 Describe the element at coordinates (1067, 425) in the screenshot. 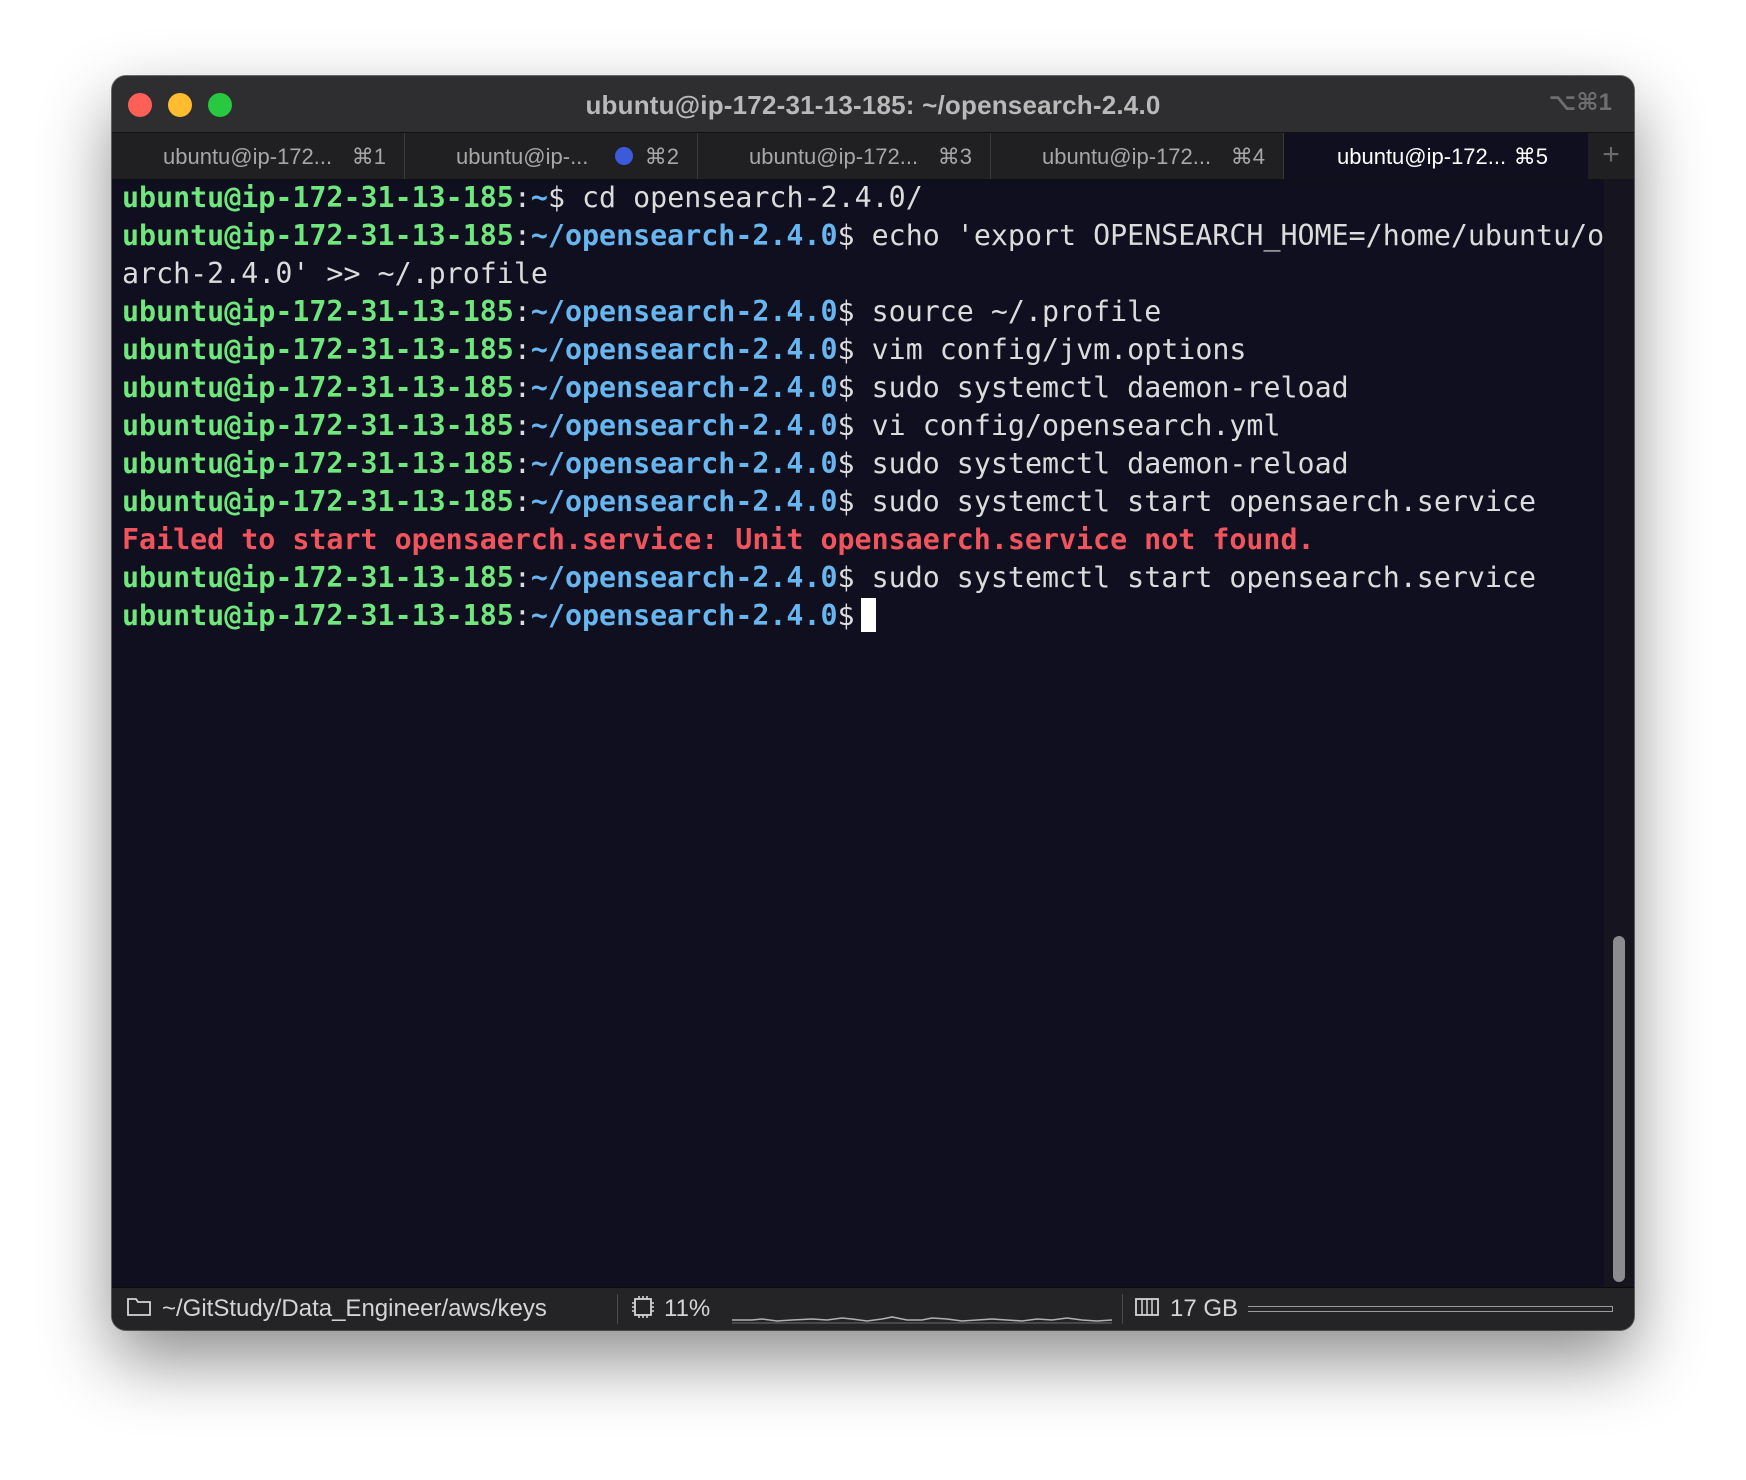

I see `command-text: vi config/opensearch.yml` at that location.